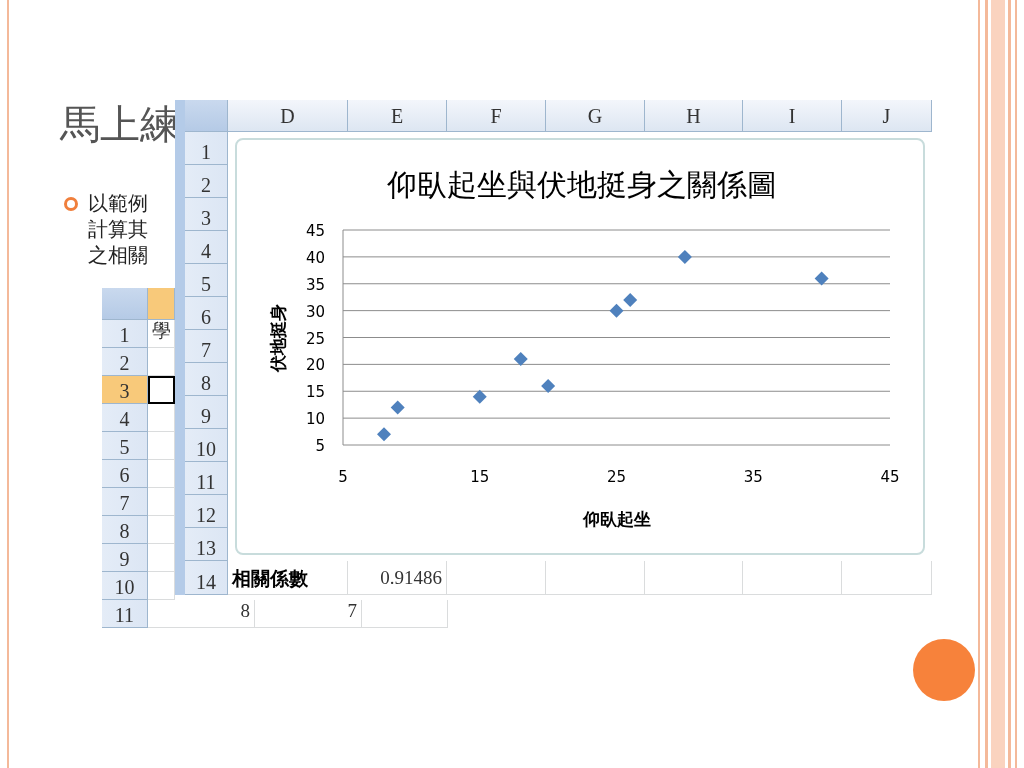  I want to click on bullet-text: 之相關, so click(118, 255).